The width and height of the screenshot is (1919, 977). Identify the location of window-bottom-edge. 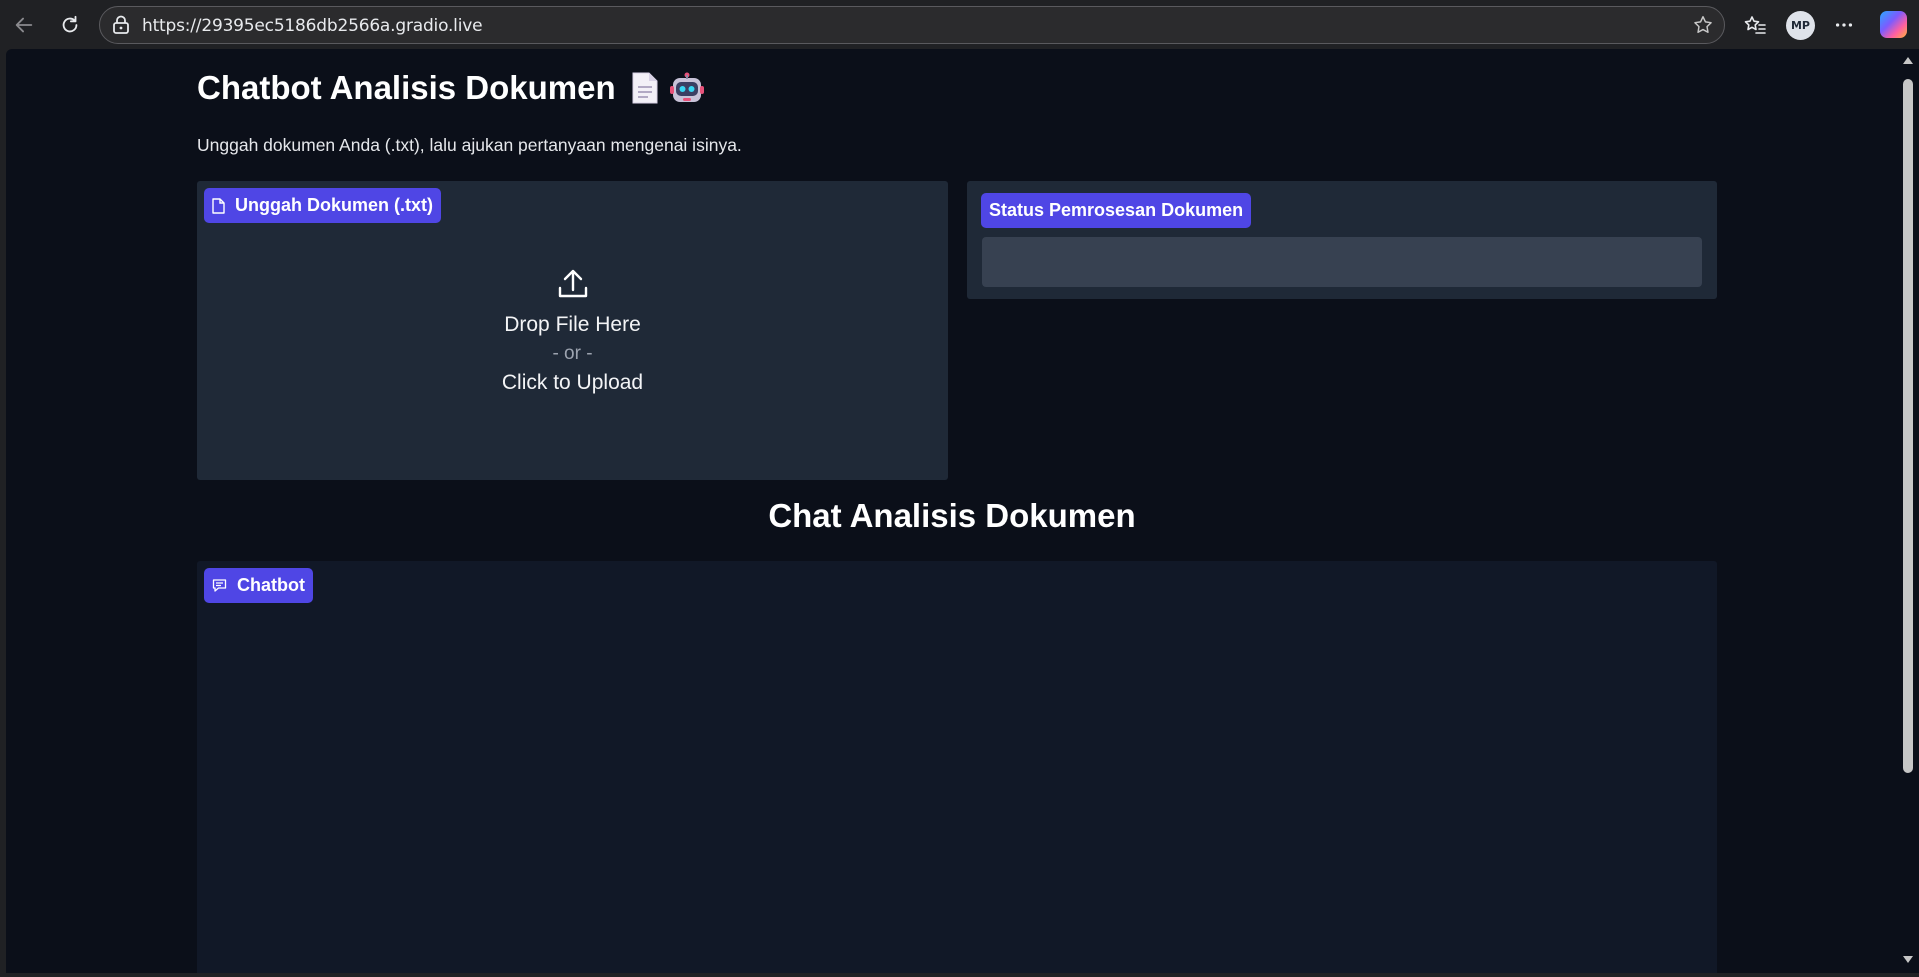
(959, 975).